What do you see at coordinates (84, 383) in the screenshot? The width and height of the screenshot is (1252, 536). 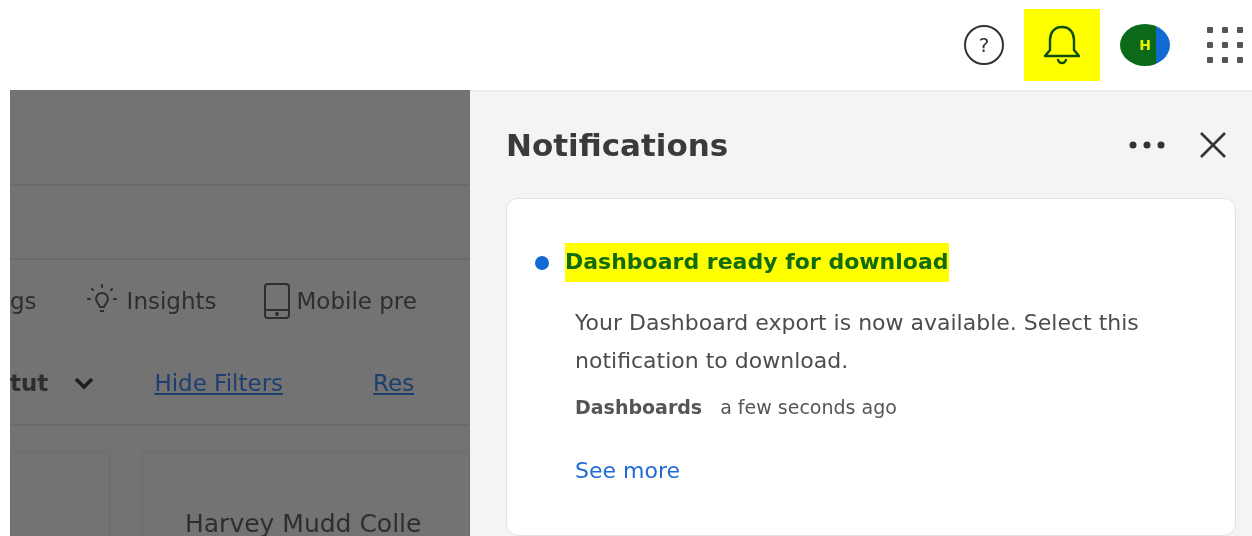 I see `chevron-down-icon` at bounding box center [84, 383].